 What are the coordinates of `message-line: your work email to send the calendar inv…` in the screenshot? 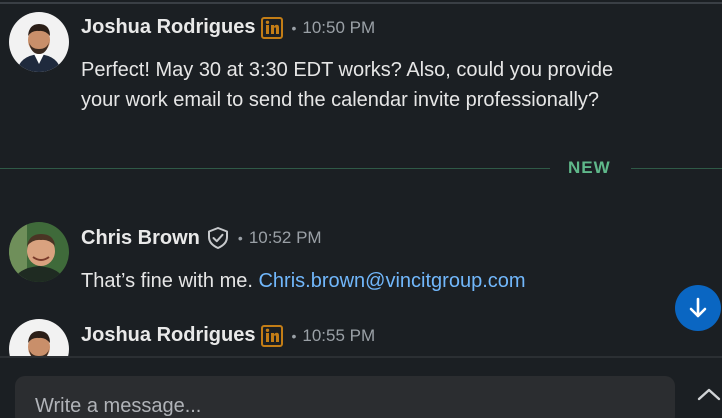 It's located at (340, 100).